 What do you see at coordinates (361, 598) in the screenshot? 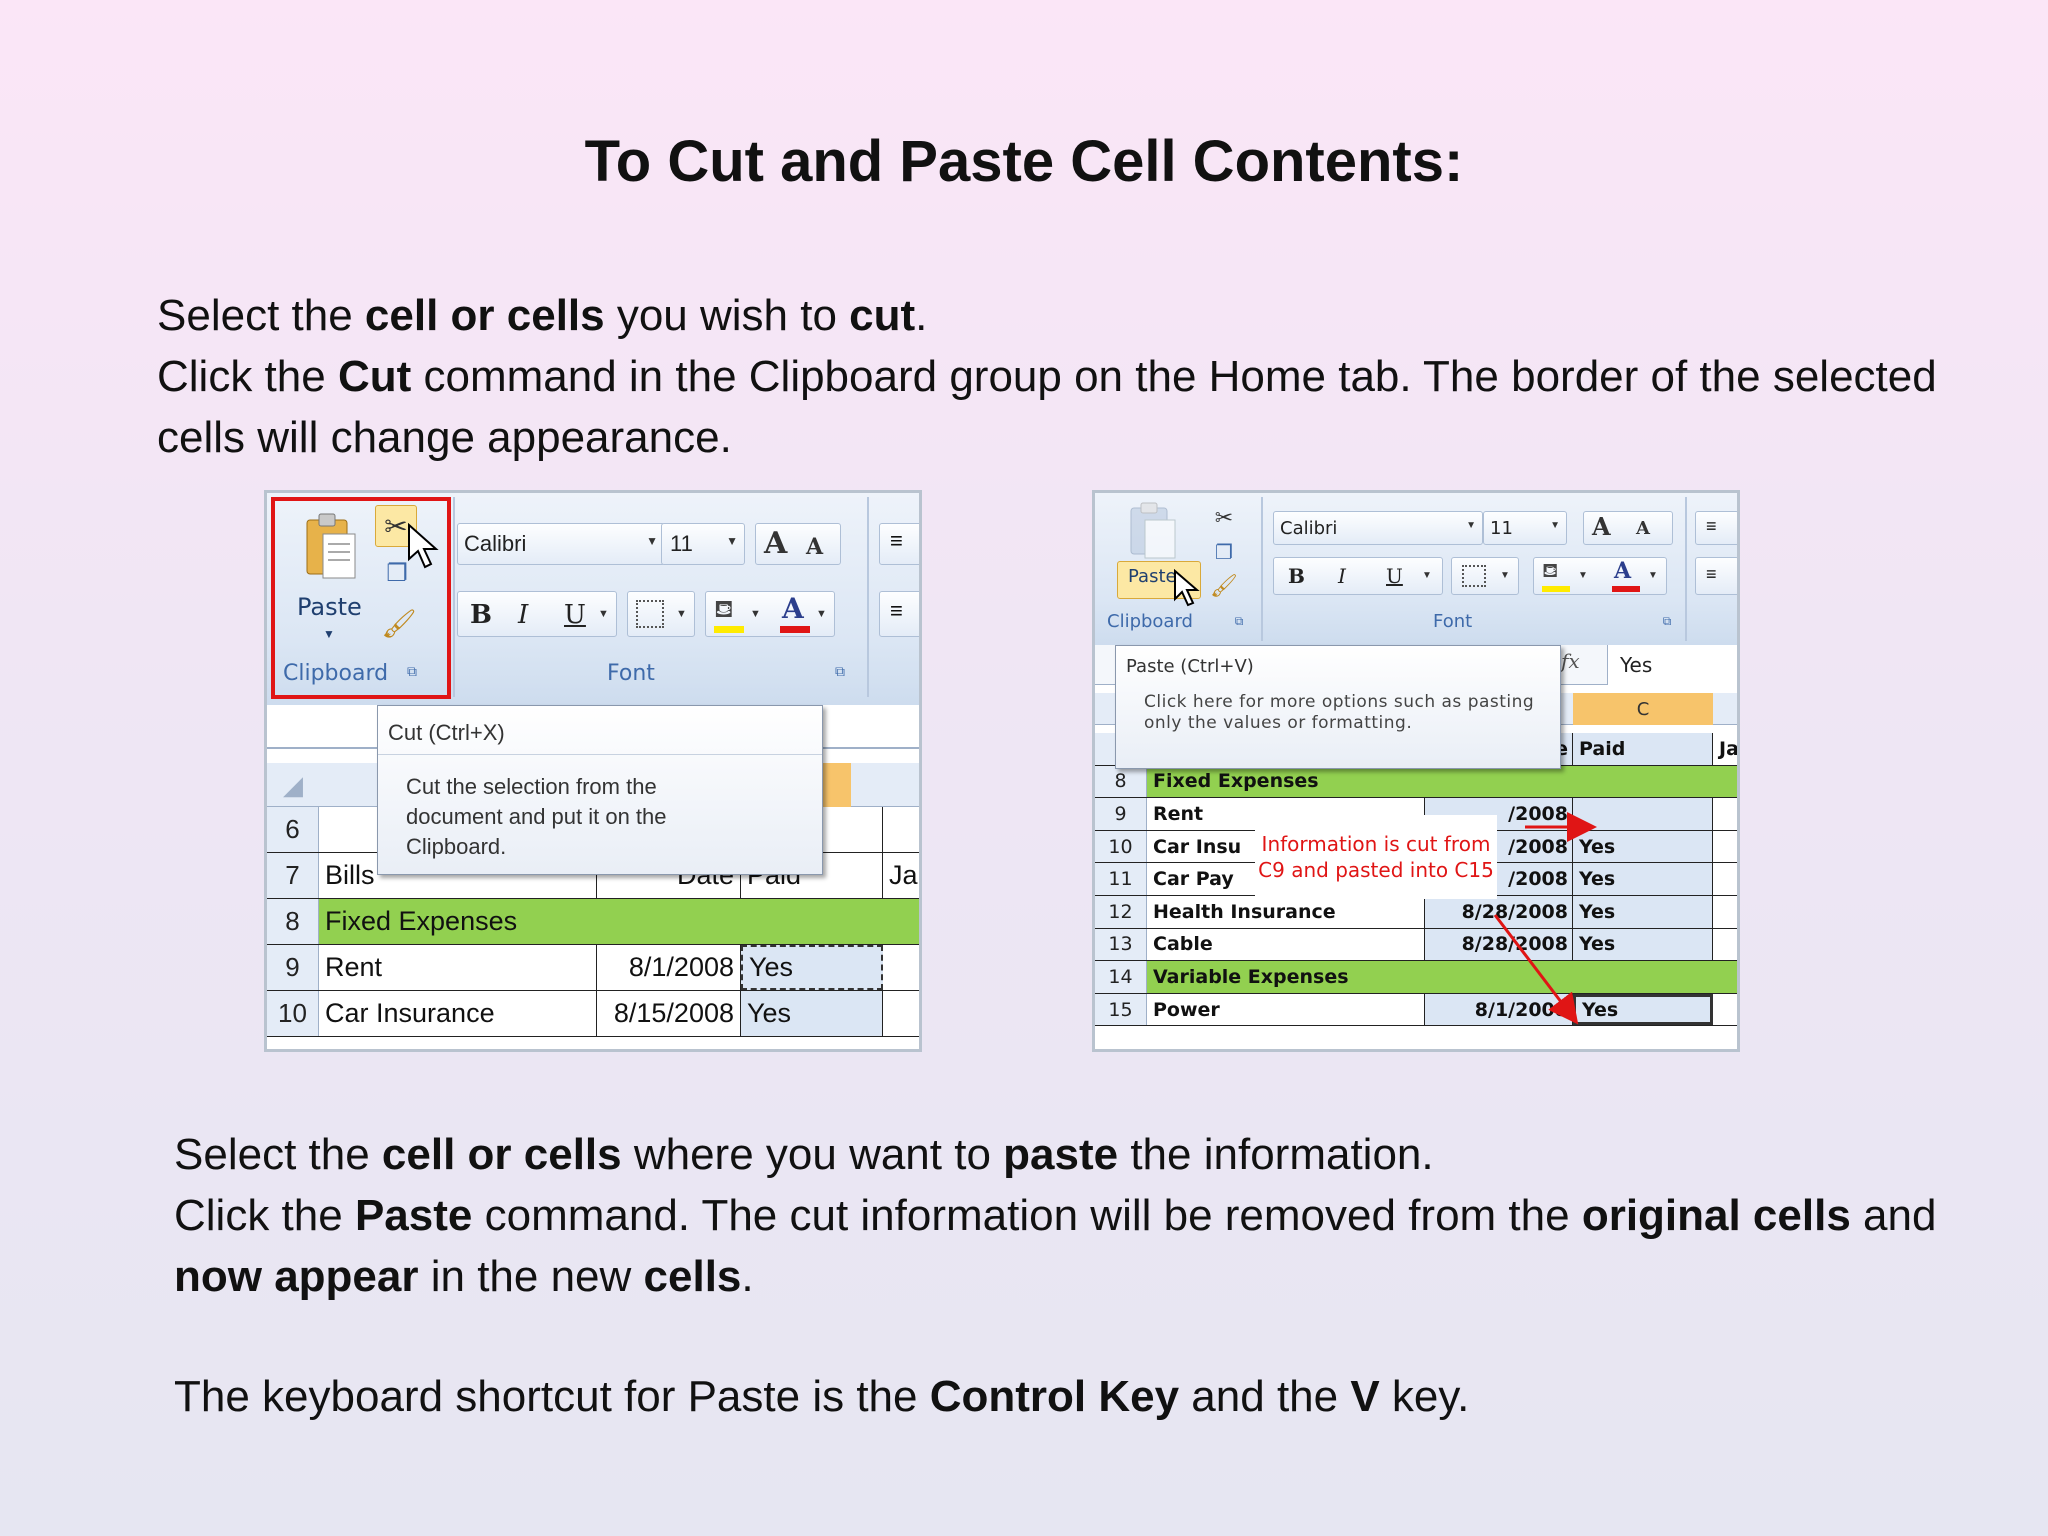
I see `cut-highlight-frame` at bounding box center [361, 598].